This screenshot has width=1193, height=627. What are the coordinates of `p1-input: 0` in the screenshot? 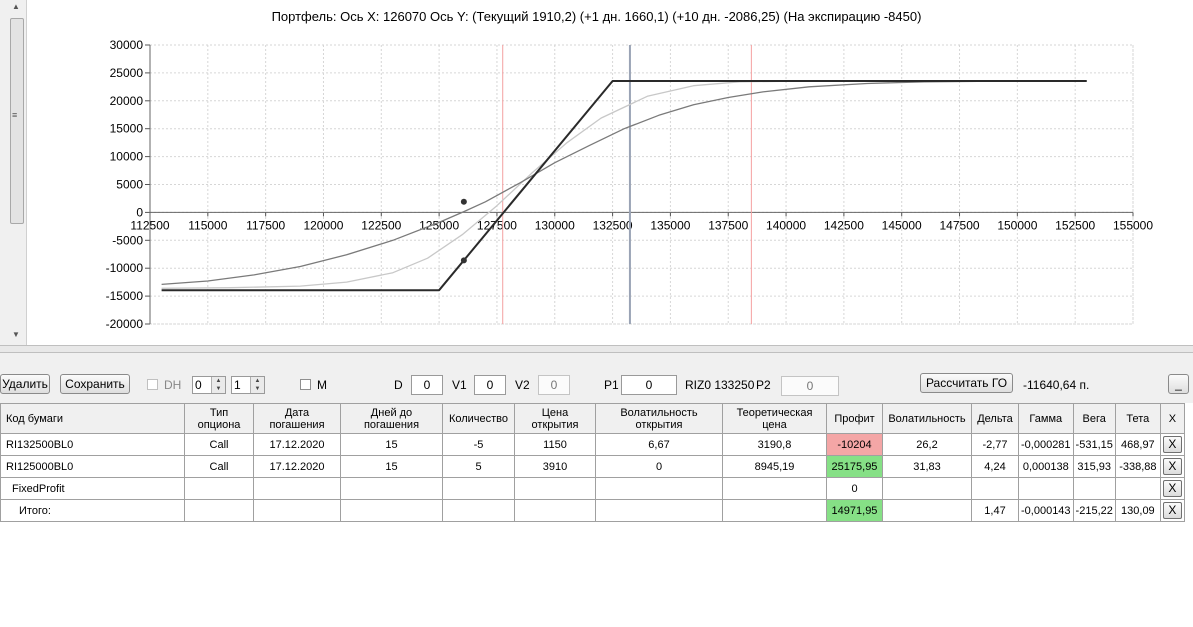 It's located at (649, 385).